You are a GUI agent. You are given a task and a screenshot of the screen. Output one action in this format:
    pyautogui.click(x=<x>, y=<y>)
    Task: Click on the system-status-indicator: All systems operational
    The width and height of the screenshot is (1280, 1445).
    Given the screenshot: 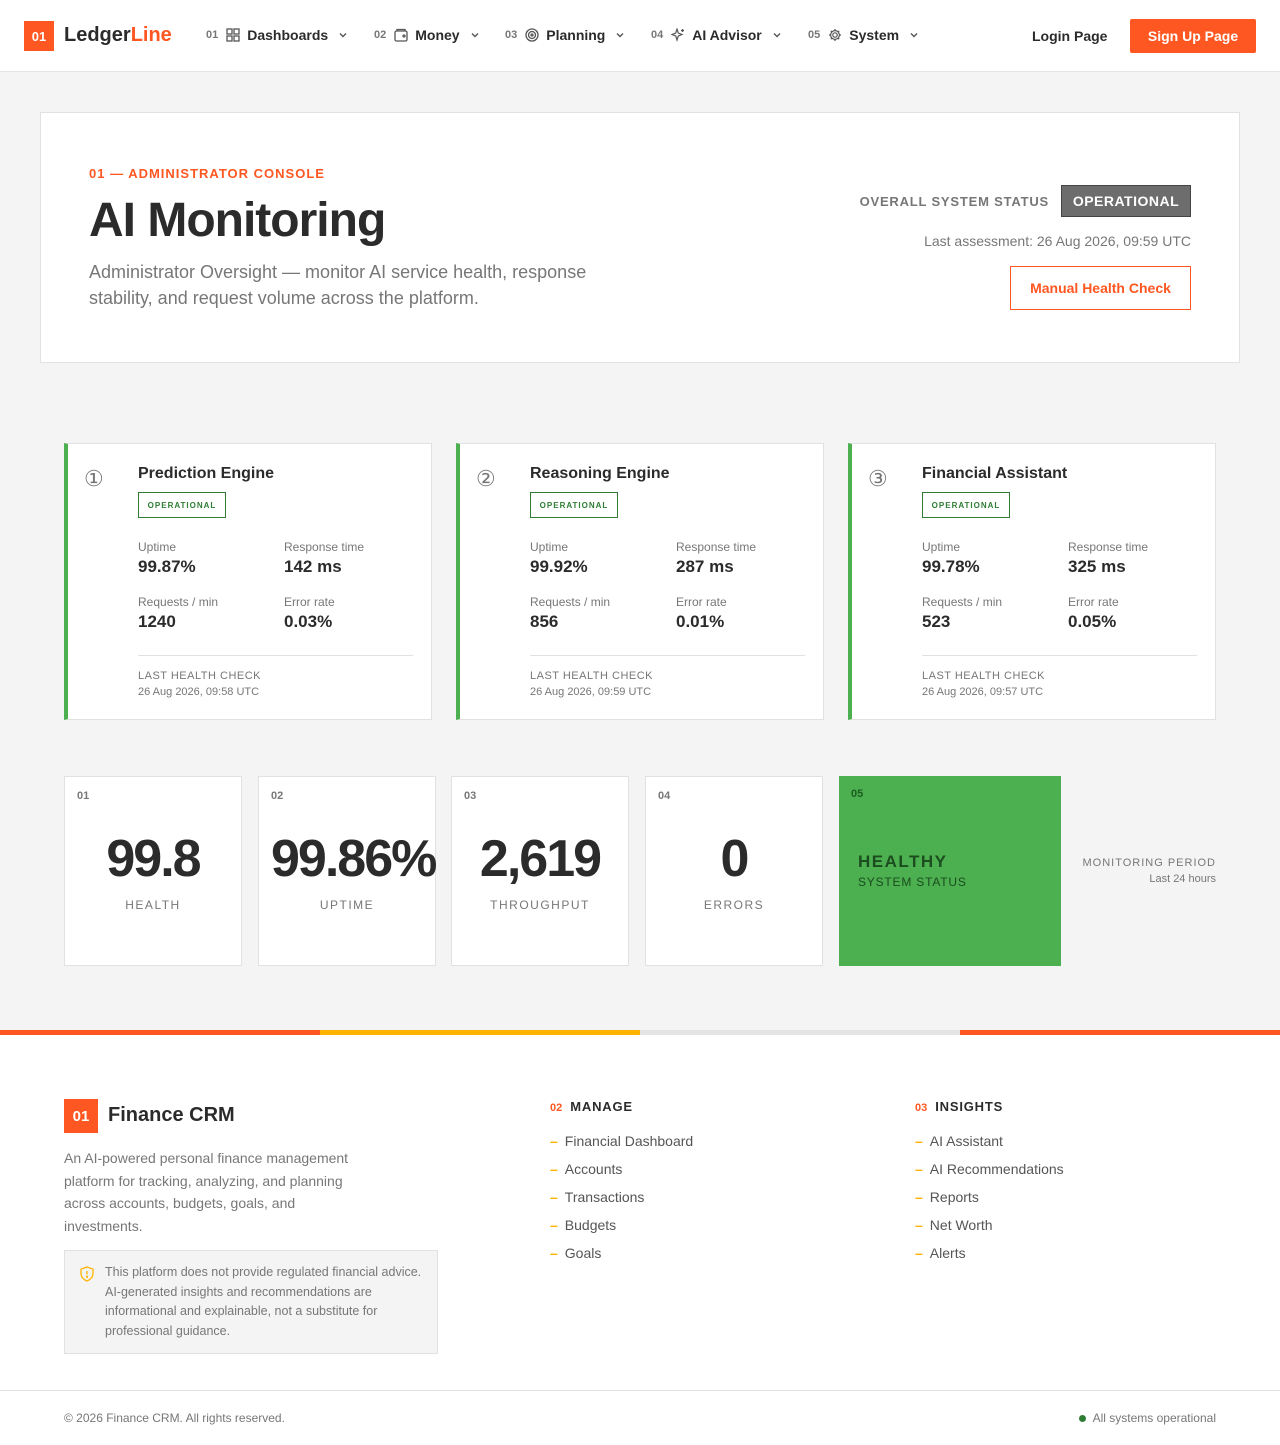 What is the action you would take?
    pyautogui.click(x=1147, y=1418)
    